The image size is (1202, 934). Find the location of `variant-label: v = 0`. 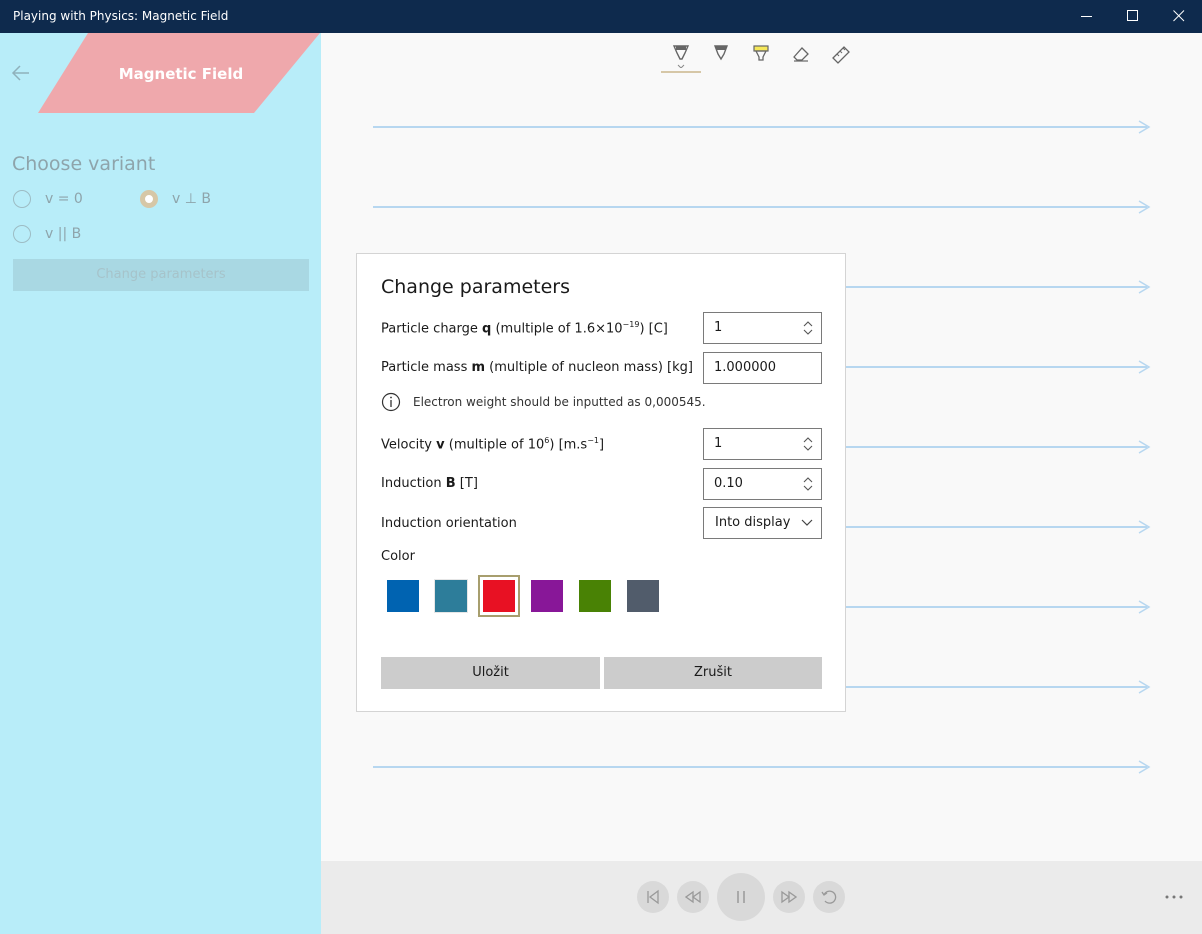

variant-label: v = 0 is located at coordinates (64, 199).